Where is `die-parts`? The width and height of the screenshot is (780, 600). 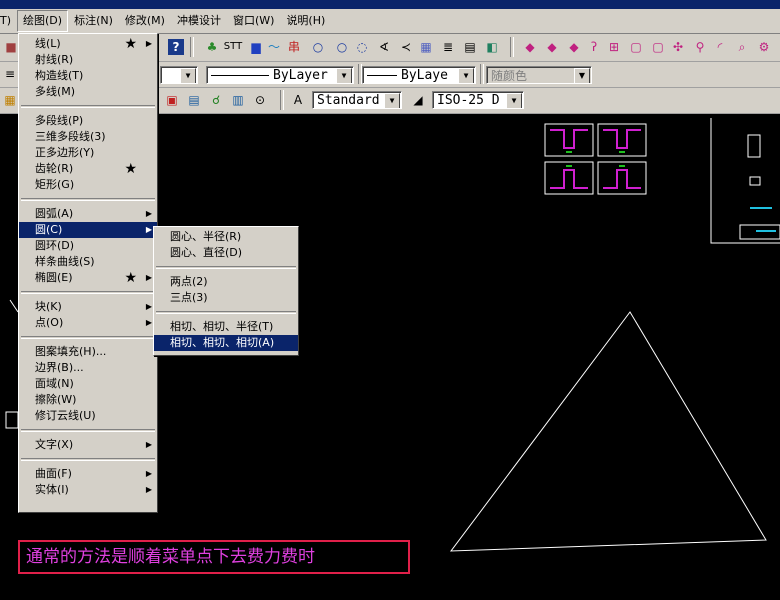
die-parts is located at coordinates (595, 159).